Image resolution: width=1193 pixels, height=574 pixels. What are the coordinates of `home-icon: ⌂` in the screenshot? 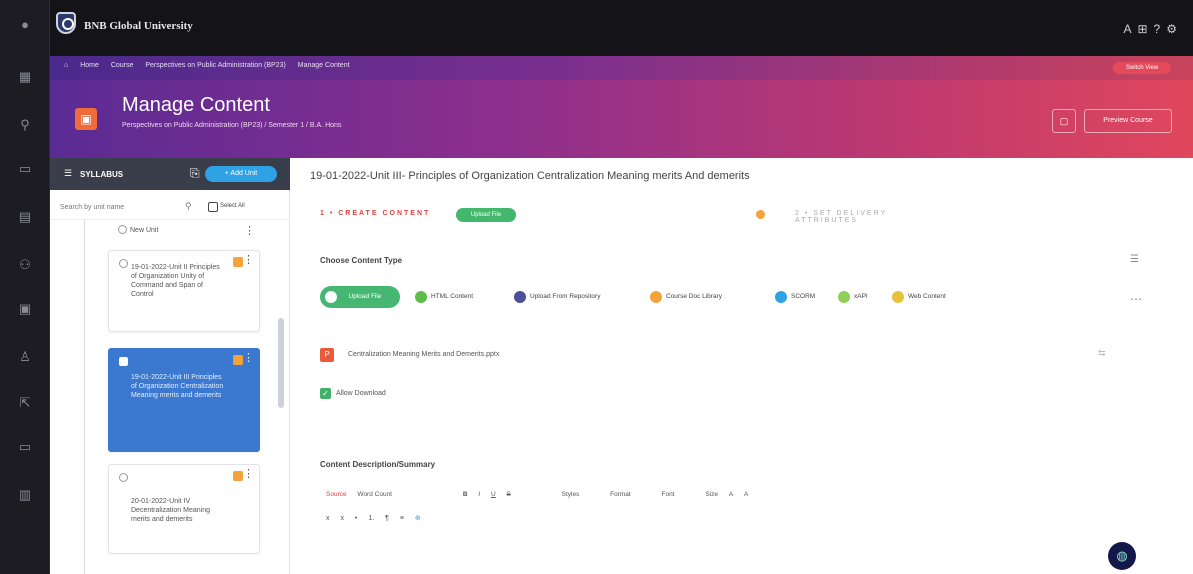 It's located at (66, 65).